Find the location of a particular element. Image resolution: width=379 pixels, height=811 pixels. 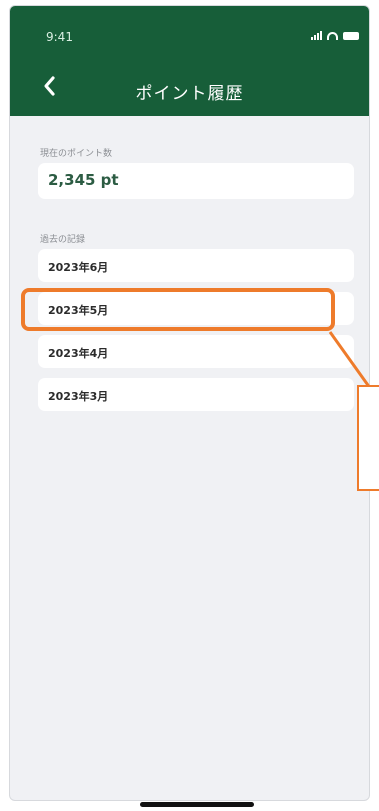

header-bar: 9:41 ポイント履歴 is located at coordinates (189, 61).